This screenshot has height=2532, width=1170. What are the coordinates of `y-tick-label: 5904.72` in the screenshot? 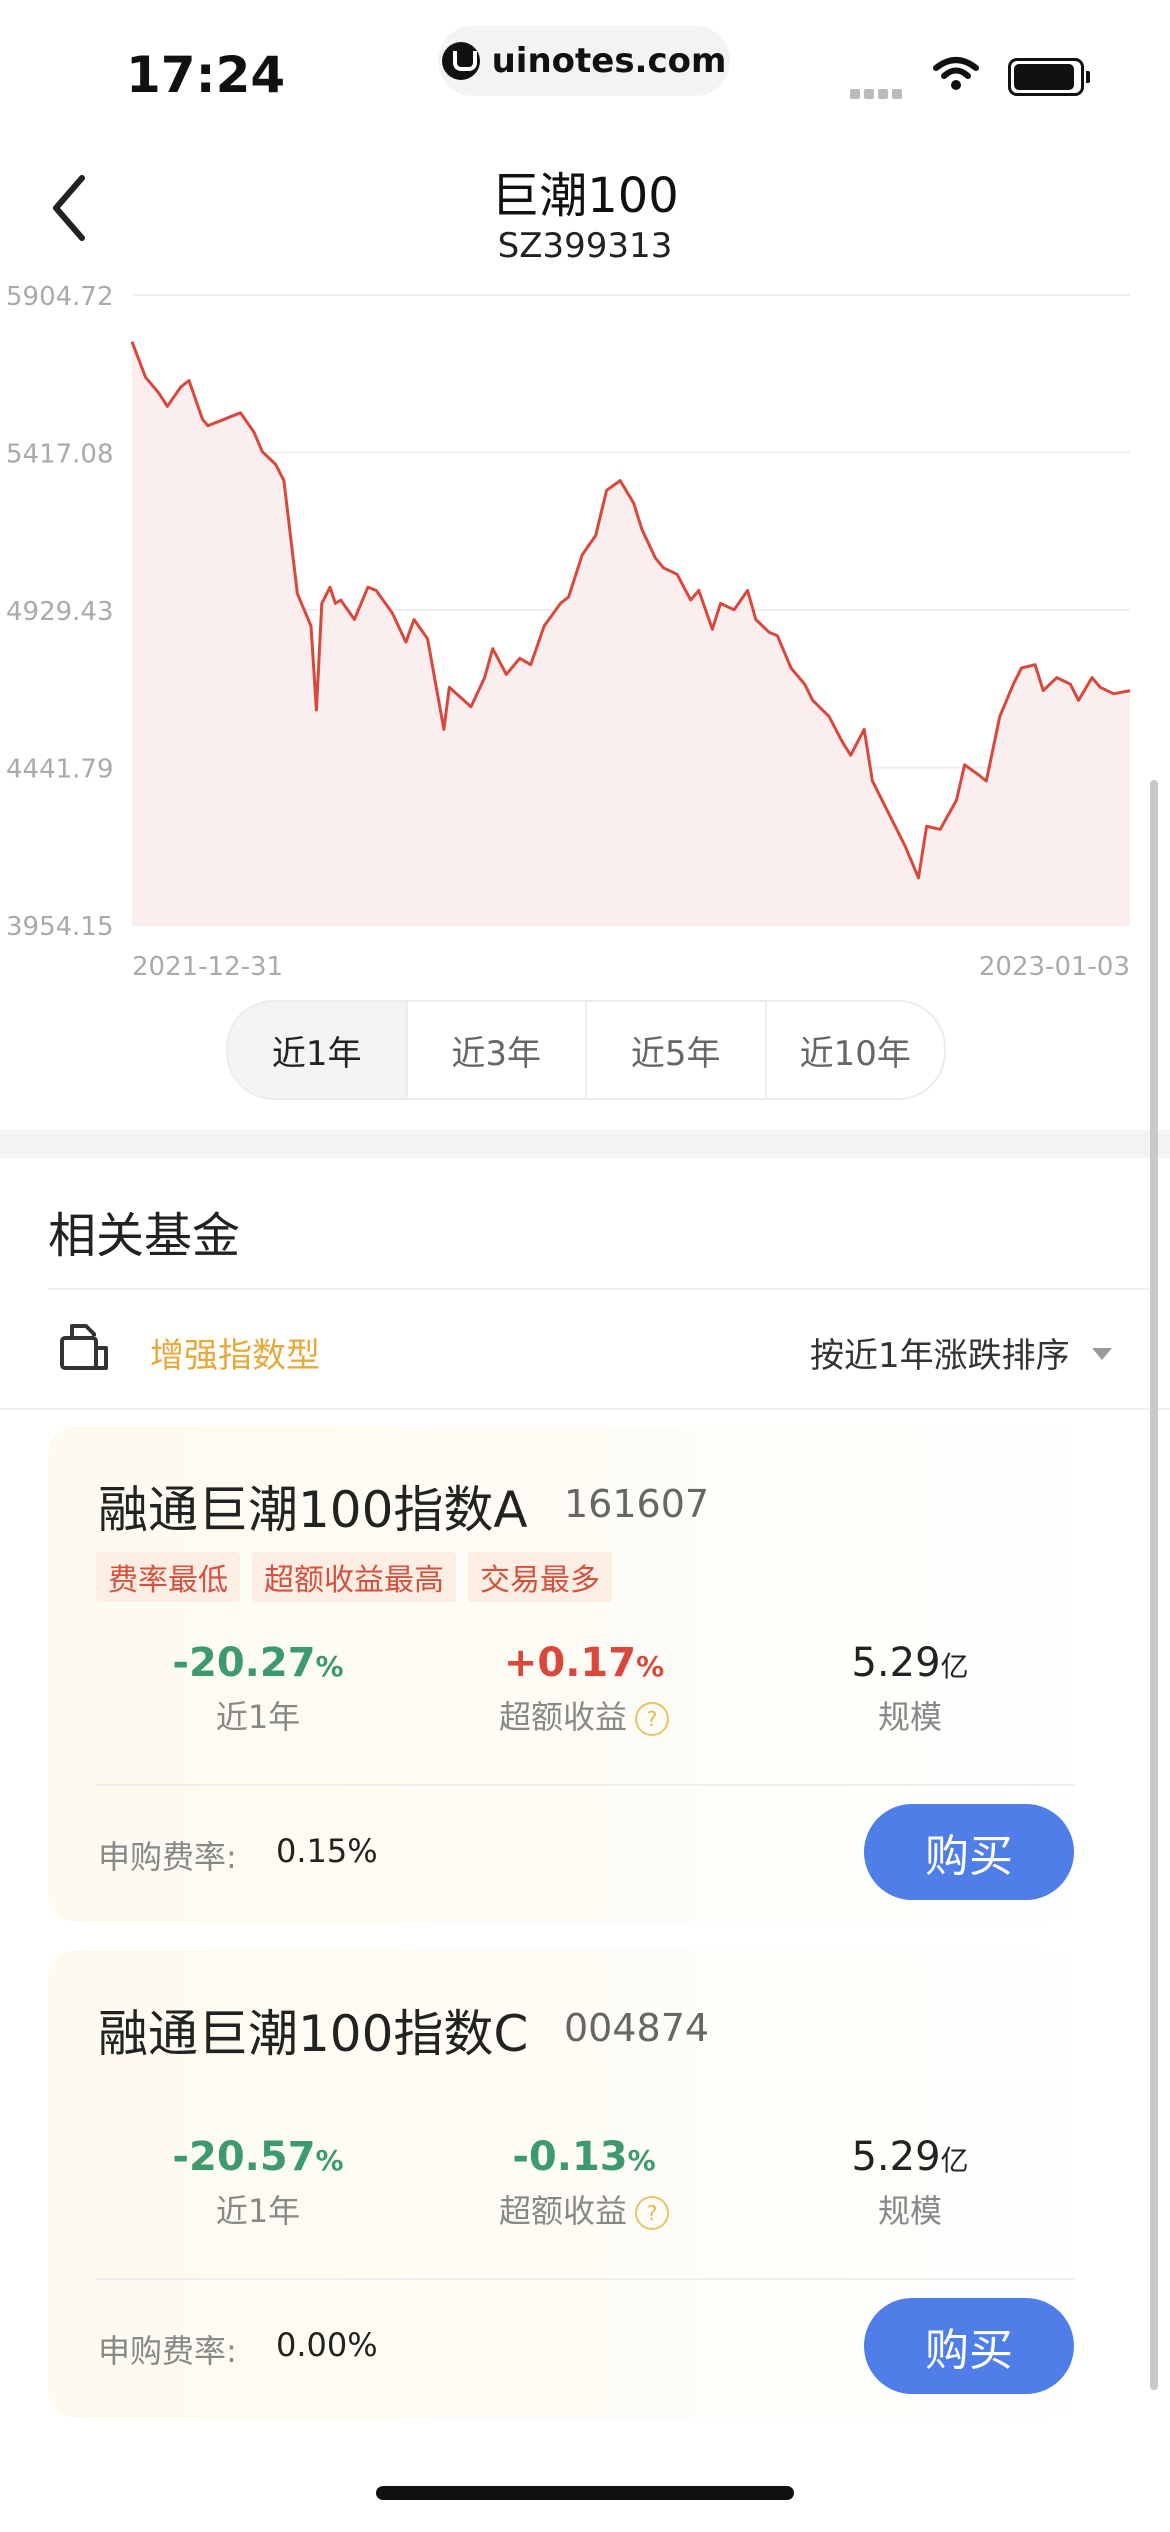 It's located at (60, 297).